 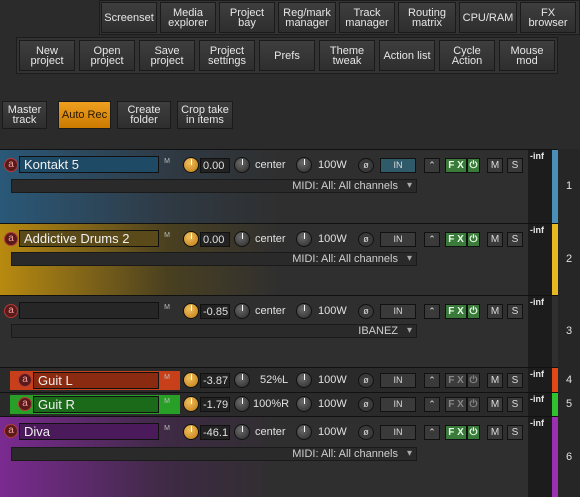 What do you see at coordinates (96, 380) in the screenshot?
I see `track-name: Guit L` at bounding box center [96, 380].